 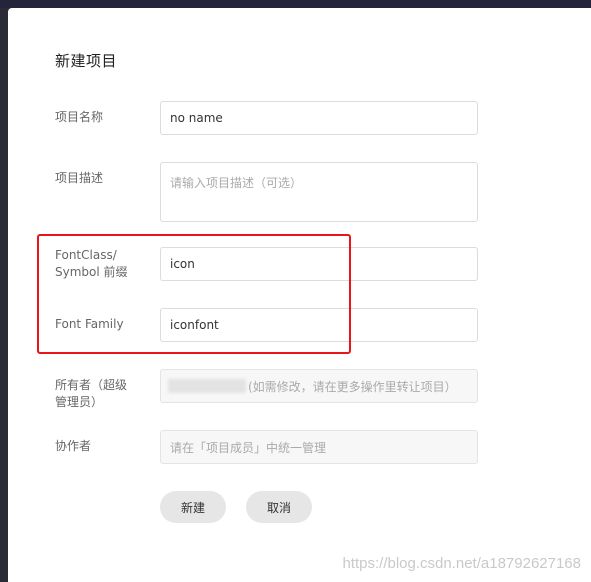 I want to click on collaborators-label: 协作者, so click(x=73, y=446).